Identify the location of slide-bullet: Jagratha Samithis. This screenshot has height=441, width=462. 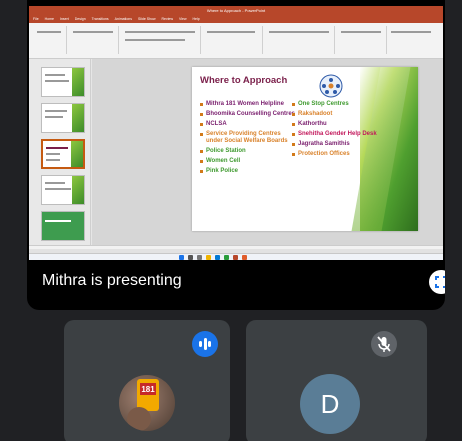
(342, 144).